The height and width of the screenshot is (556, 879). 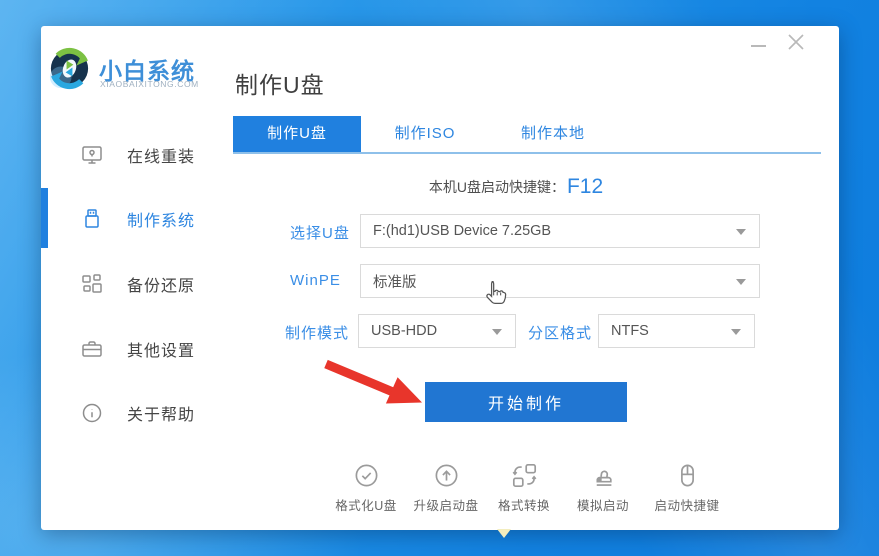 I want to click on partition-format-label: 分区格式, so click(x=560, y=333).